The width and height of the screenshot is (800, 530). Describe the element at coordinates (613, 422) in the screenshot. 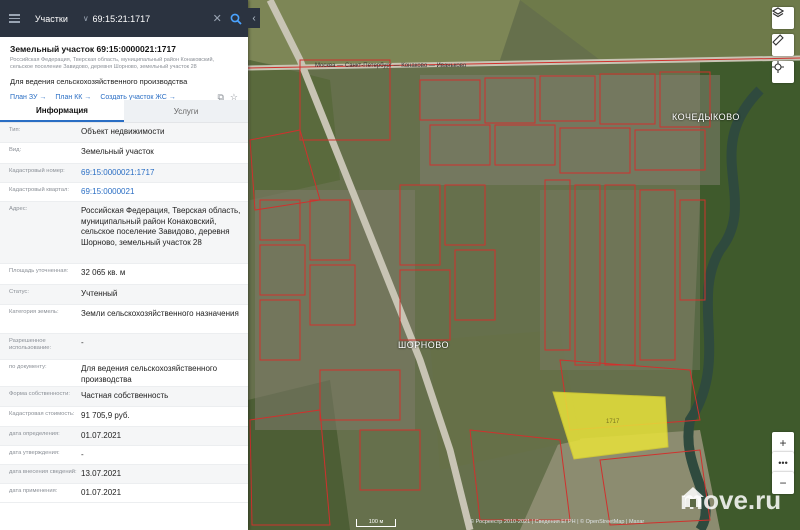

I see `parcel-label: 1717` at that location.